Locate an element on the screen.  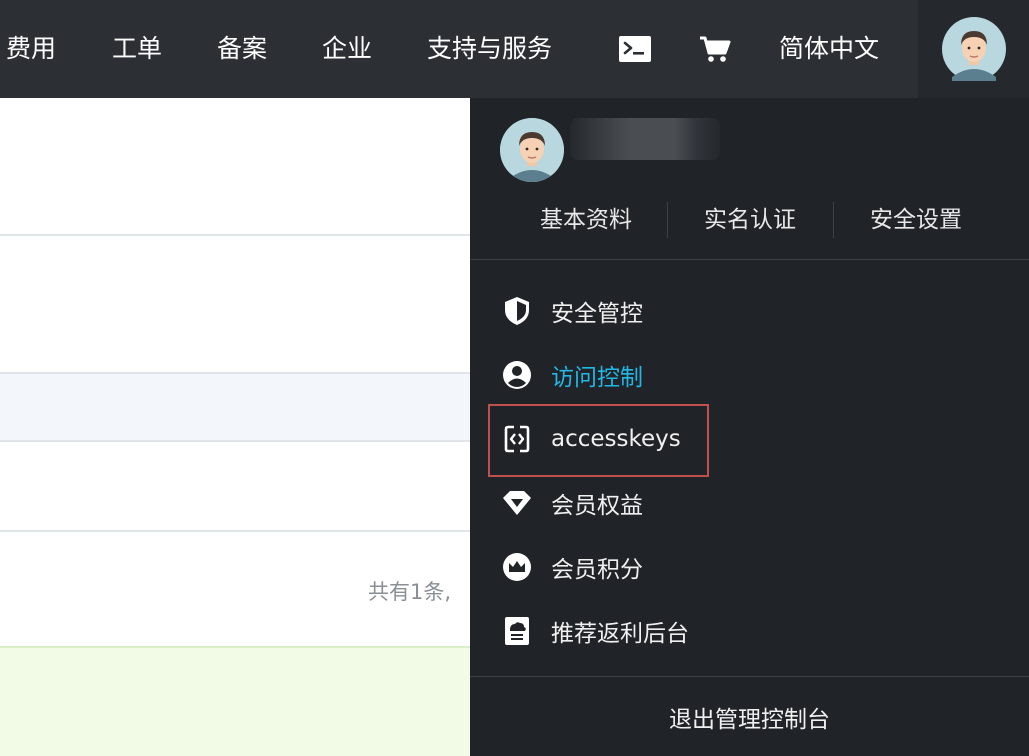
profile-links: 基本资料 实名认证 安全设置 is located at coordinates (749, 220).